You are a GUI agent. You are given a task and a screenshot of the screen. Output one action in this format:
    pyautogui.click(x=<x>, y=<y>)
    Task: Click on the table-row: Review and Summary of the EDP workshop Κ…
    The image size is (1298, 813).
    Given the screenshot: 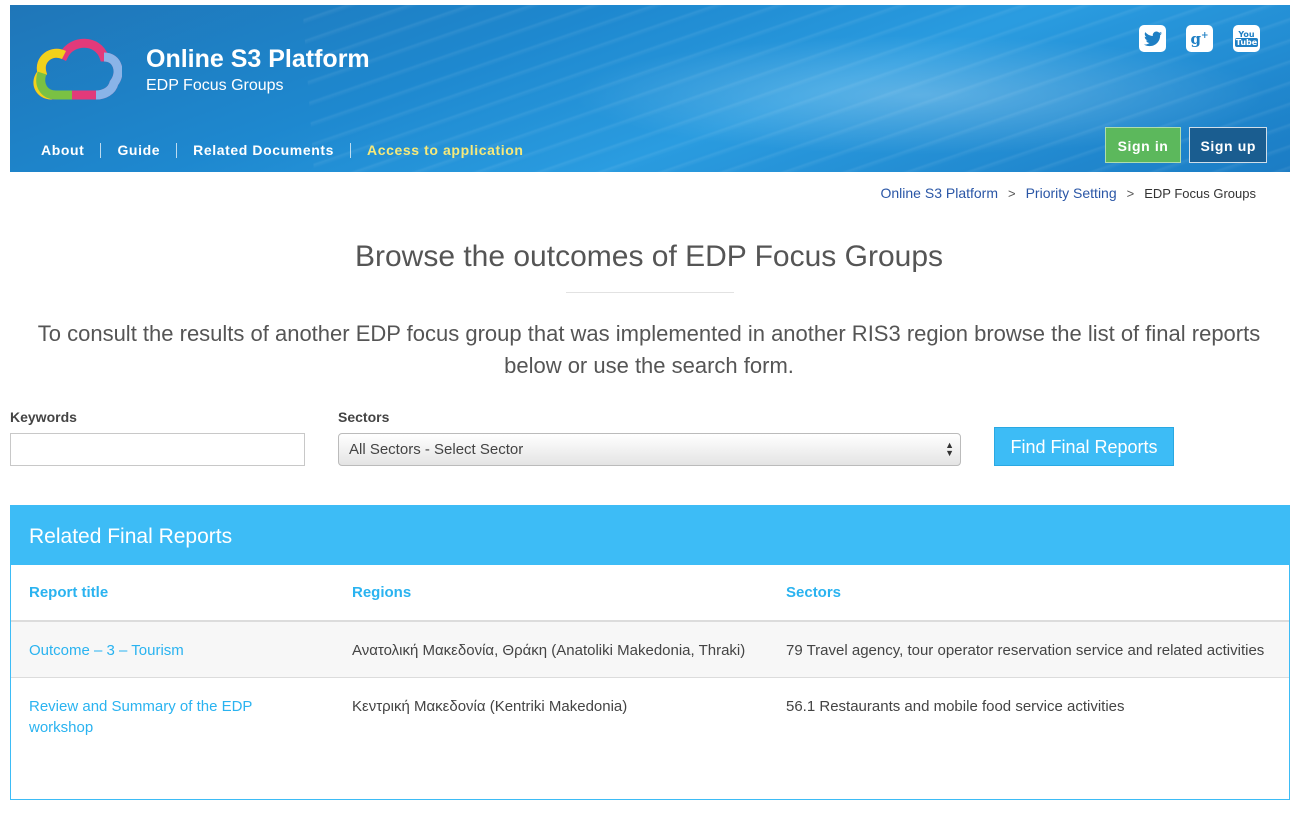 What is the action you would take?
    pyautogui.click(x=650, y=716)
    